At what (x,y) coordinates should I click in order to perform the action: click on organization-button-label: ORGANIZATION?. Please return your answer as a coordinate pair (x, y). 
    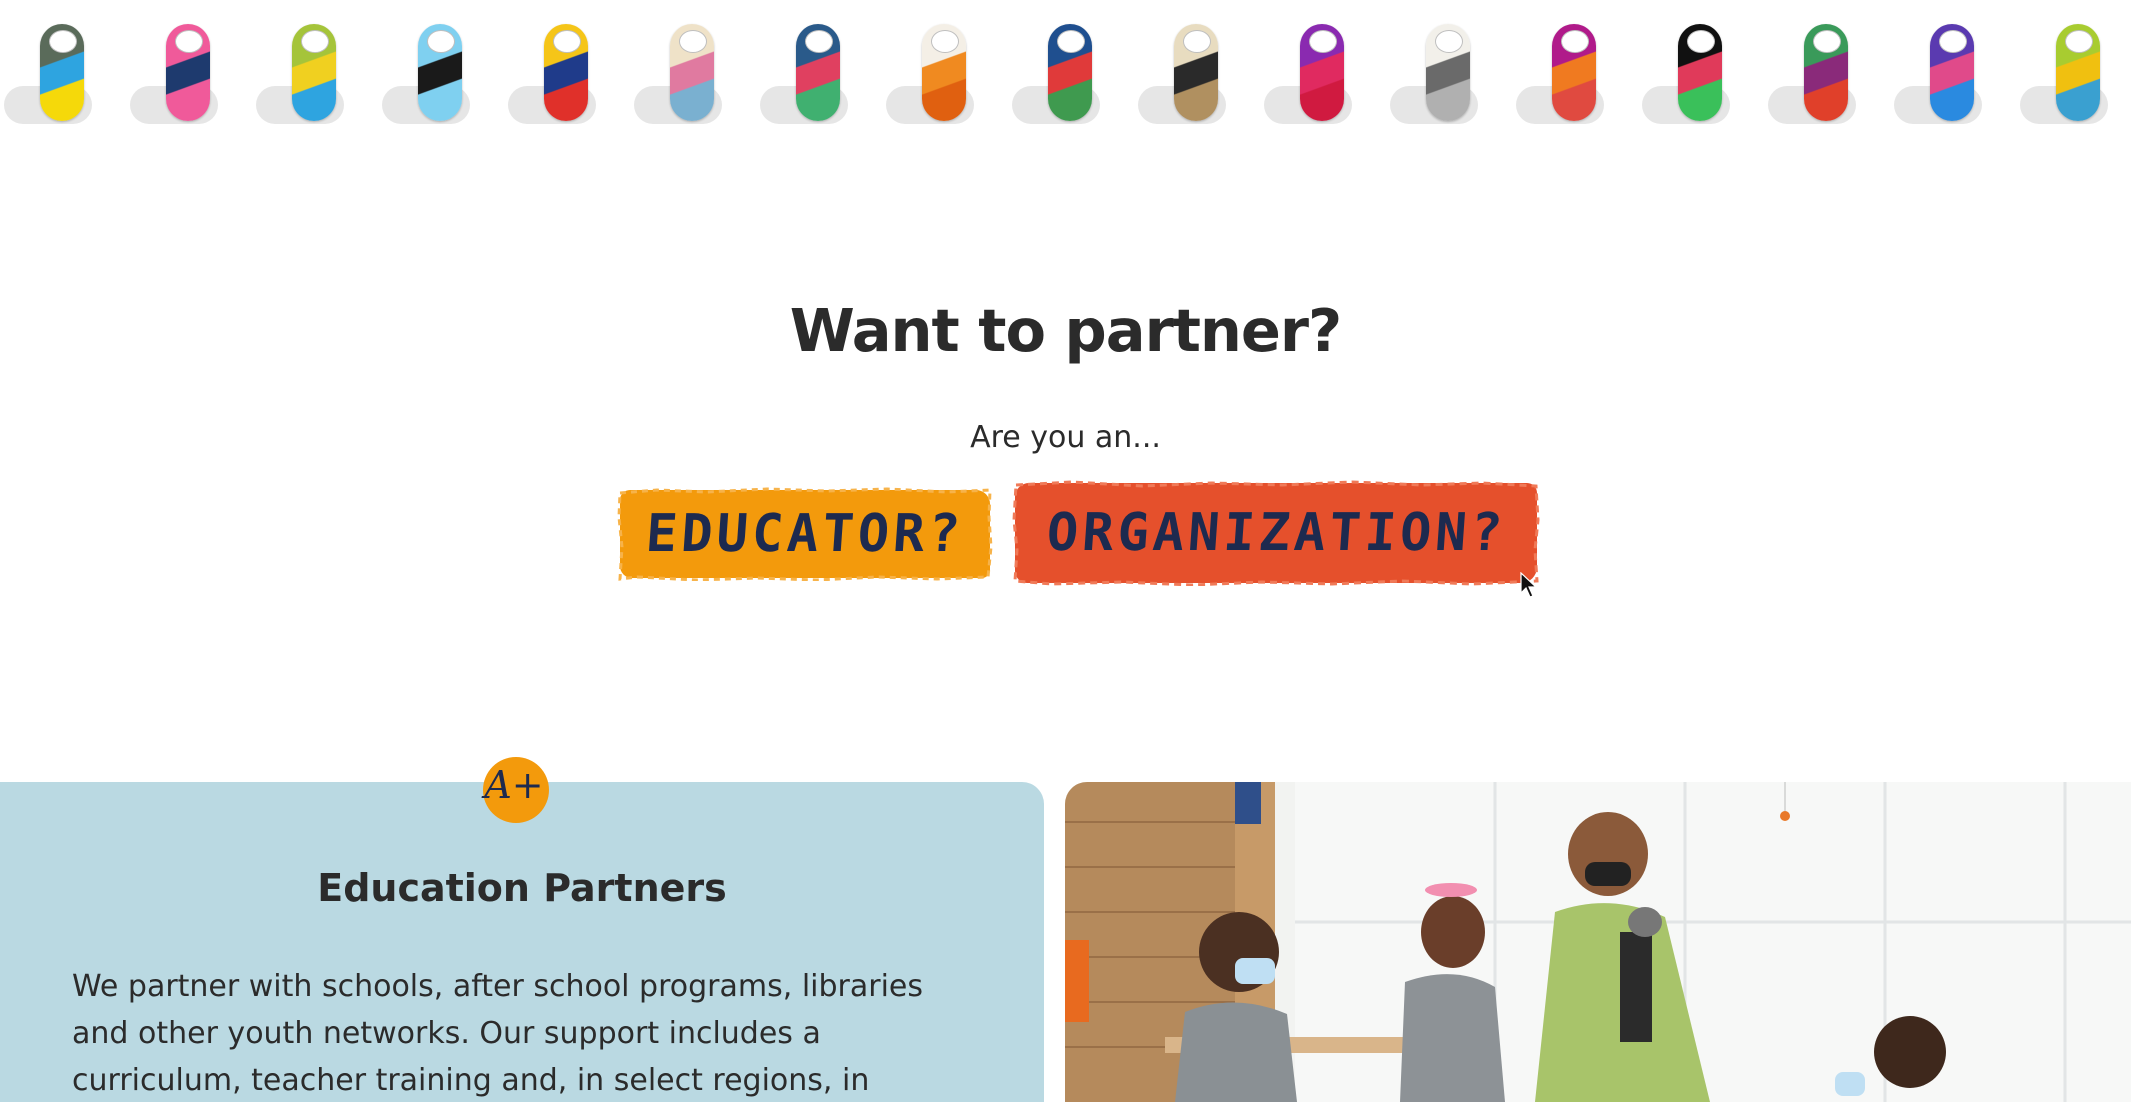
    Looking at the image, I should click on (1276, 533).